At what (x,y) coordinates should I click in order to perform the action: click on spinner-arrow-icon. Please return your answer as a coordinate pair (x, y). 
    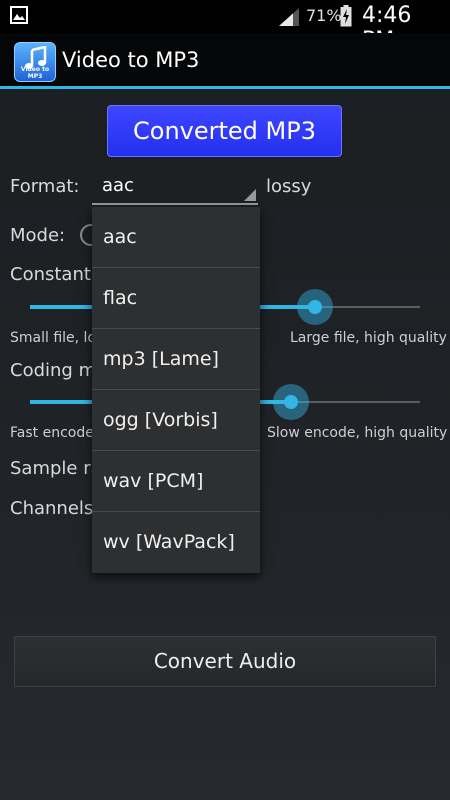
    Looking at the image, I should click on (250, 195).